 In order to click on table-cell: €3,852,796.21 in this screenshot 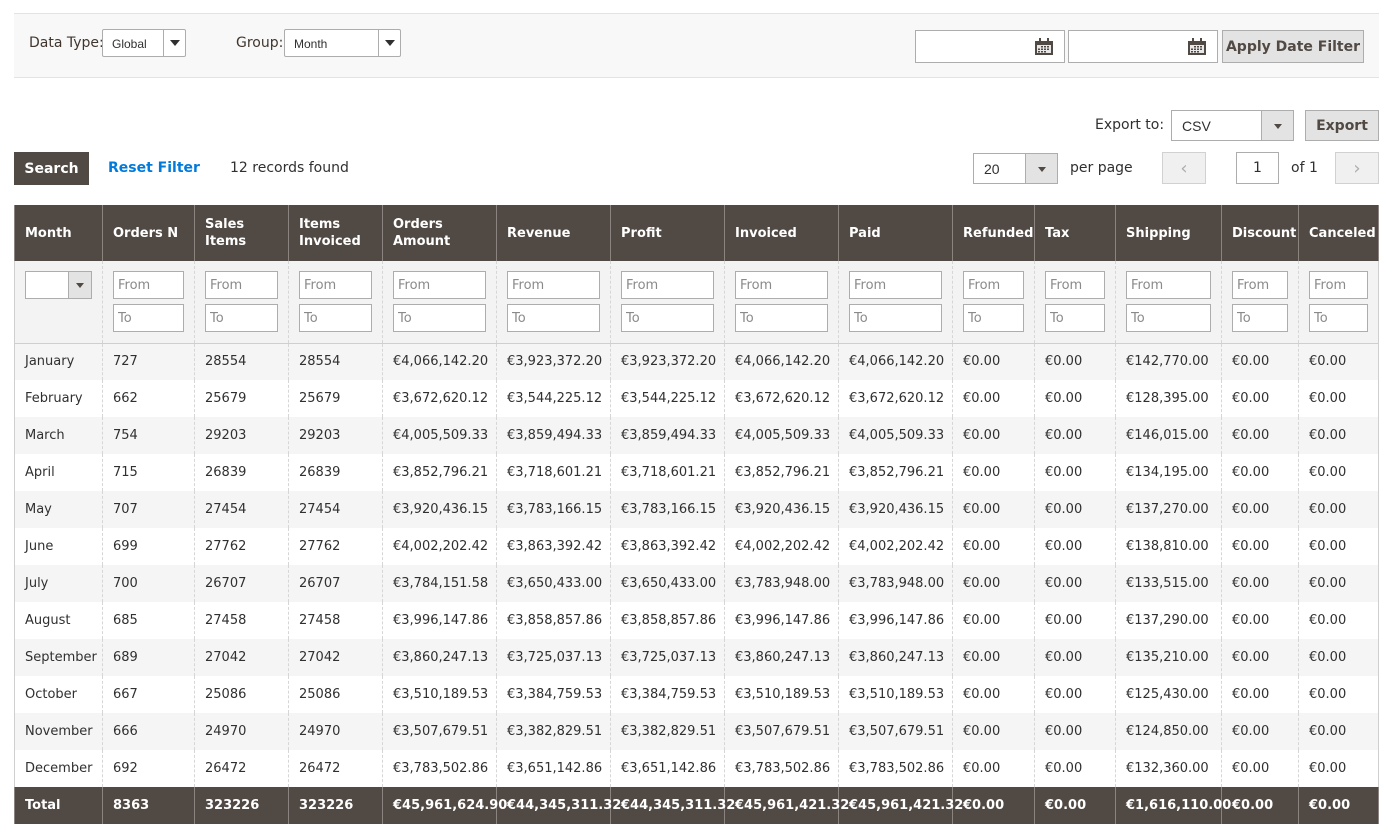, I will do `click(781, 472)`.